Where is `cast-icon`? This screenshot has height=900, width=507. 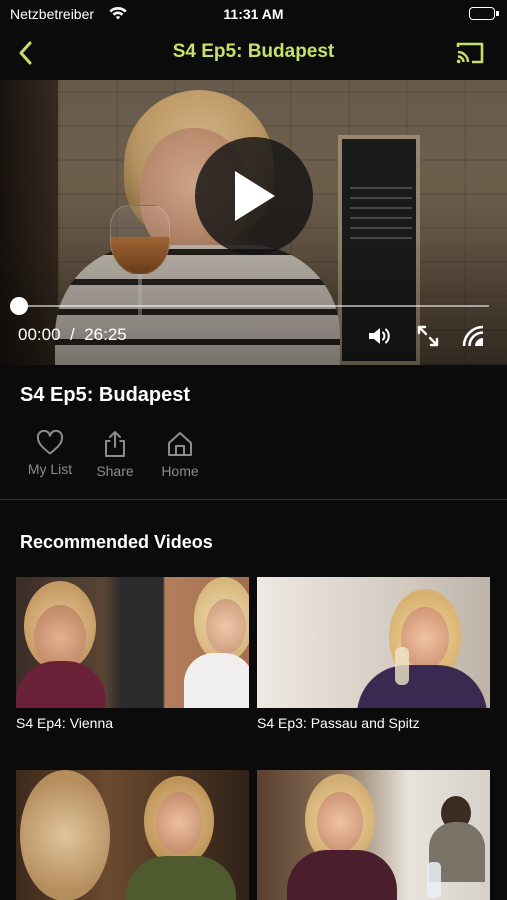
cast-icon is located at coordinates (470, 53).